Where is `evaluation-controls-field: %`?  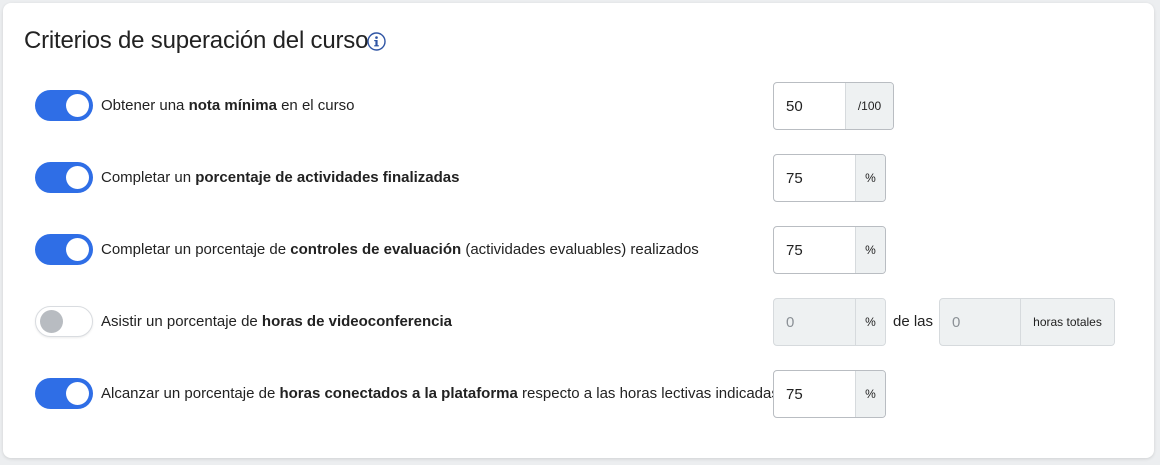
evaluation-controls-field: % is located at coordinates (829, 250).